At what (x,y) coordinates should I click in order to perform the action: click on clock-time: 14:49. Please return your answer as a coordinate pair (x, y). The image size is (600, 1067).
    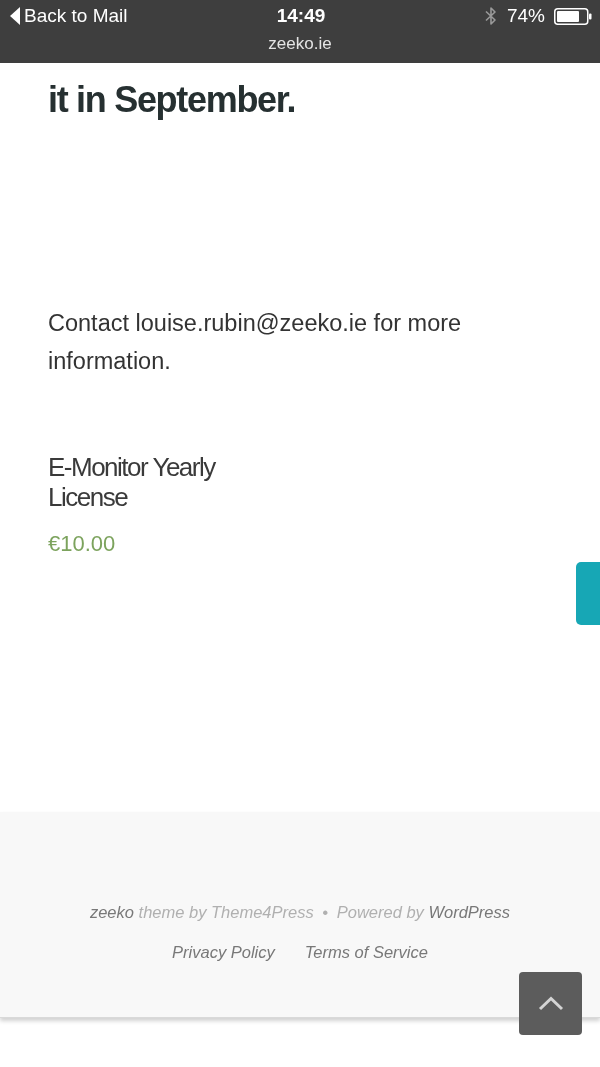
    Looking at the image, I should click on (301, 16).